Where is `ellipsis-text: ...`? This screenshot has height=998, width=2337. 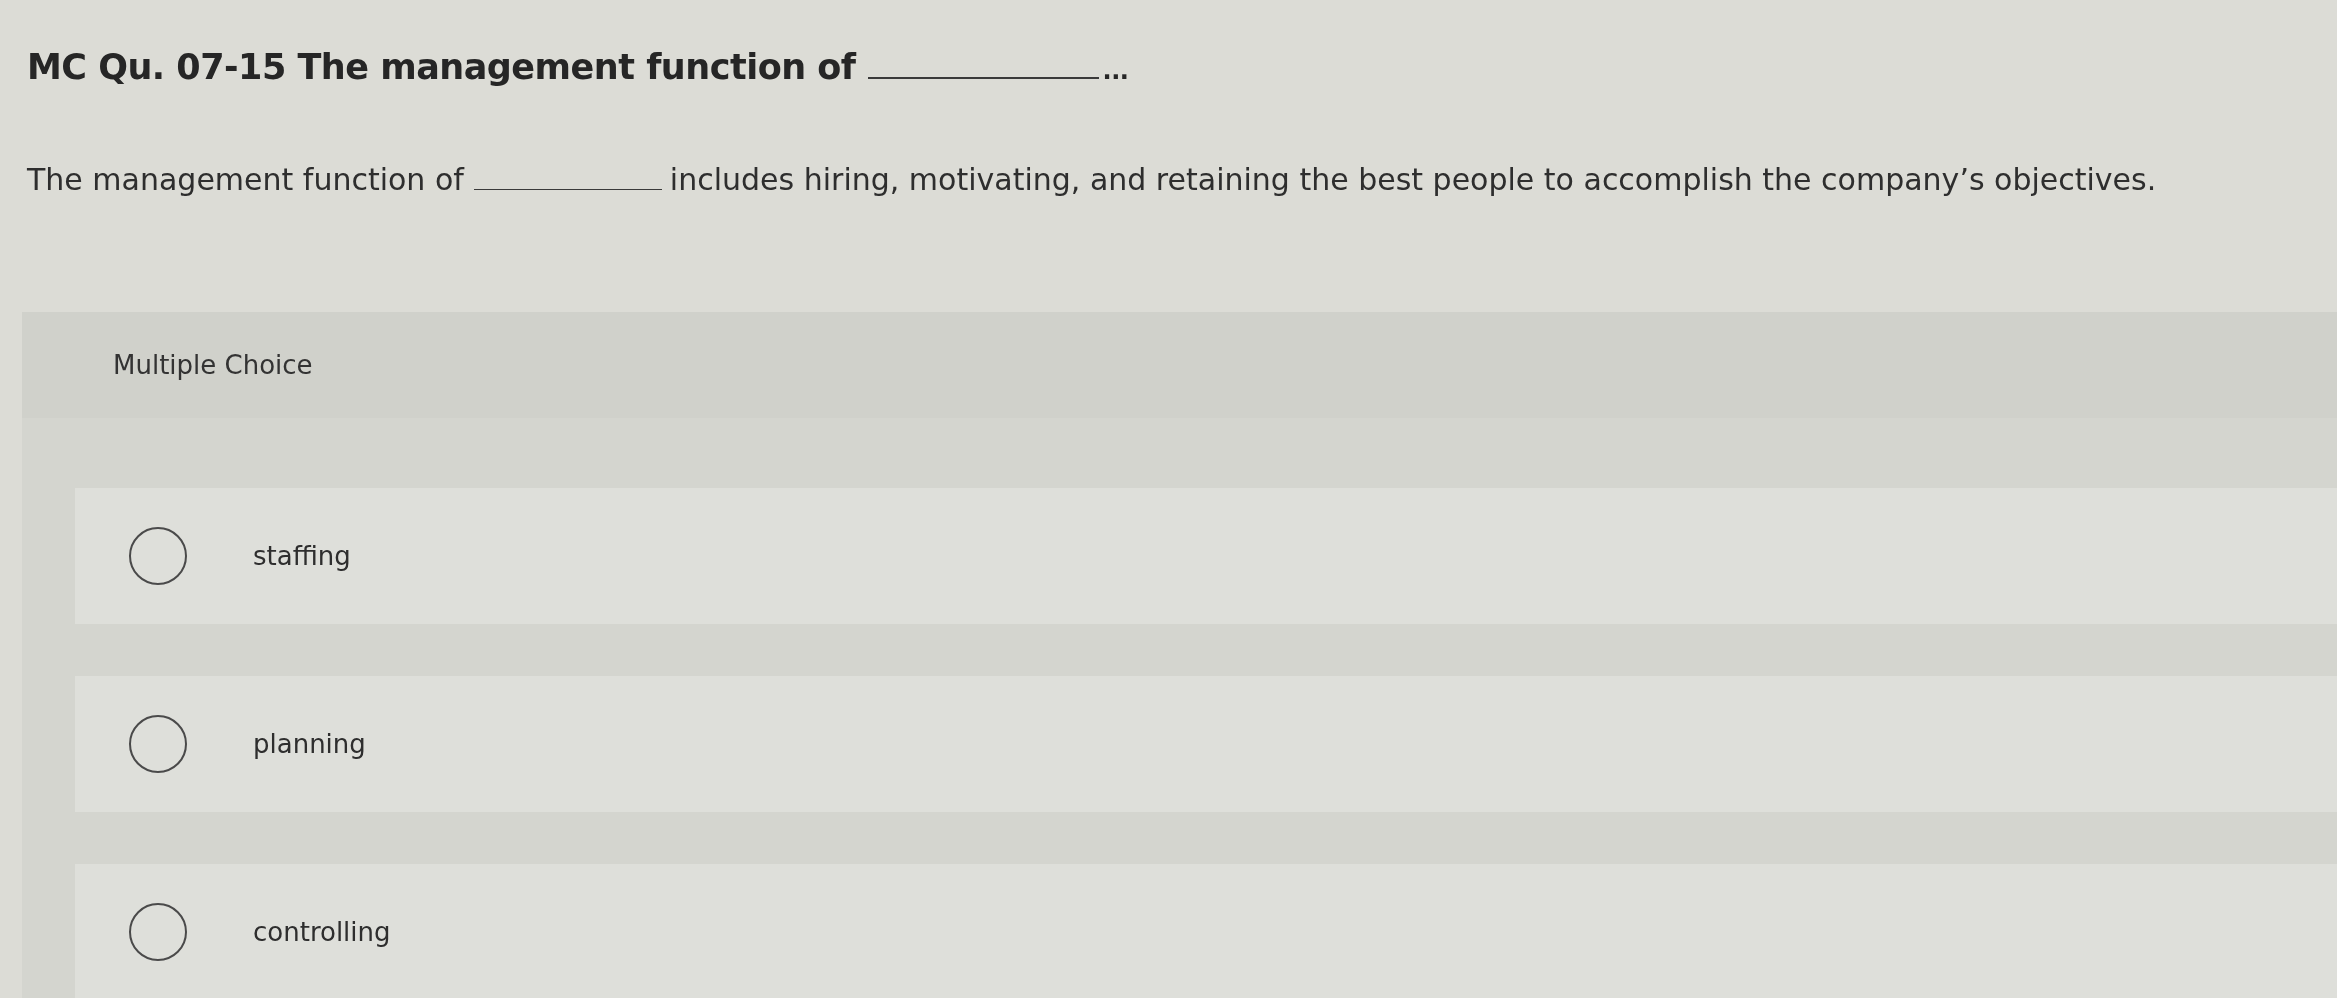
ellipsis-text: ... is located at coordinates (1115, 71).